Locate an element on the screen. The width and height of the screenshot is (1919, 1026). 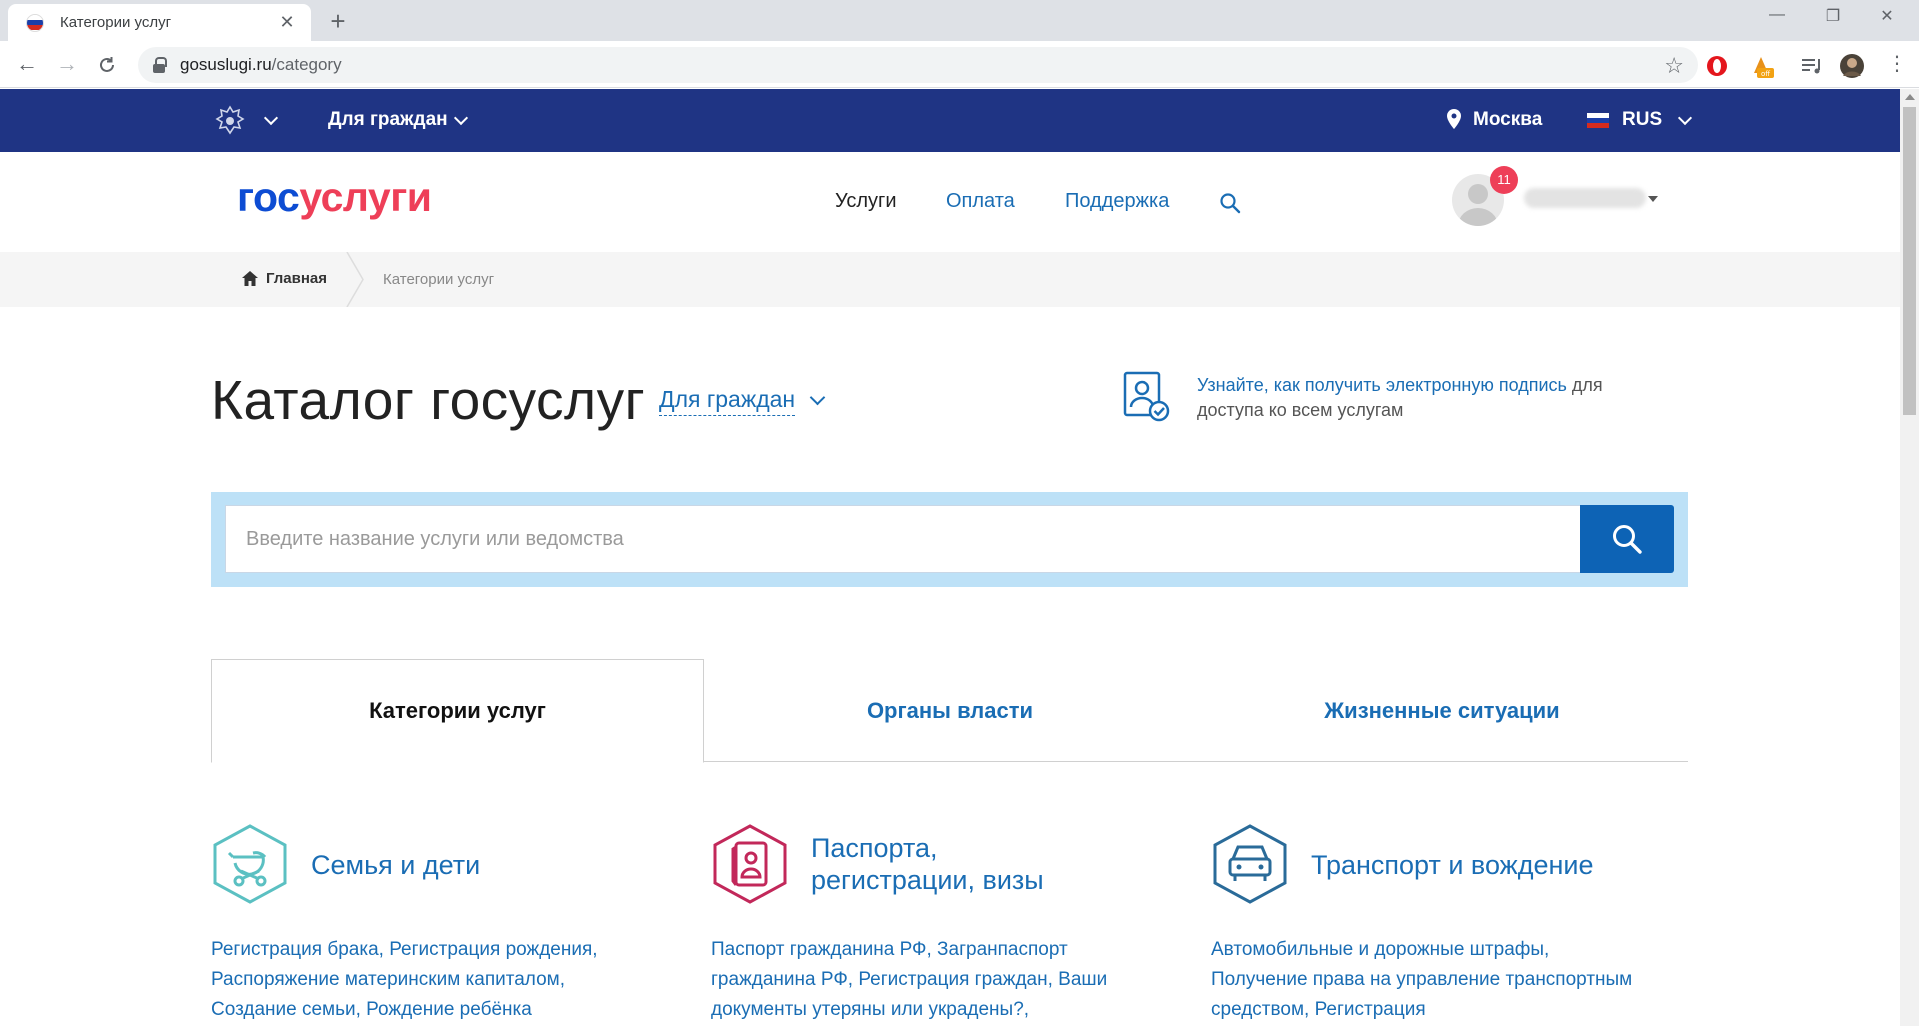
notifications-badge: 11 is located at coordinates (1504, 180).